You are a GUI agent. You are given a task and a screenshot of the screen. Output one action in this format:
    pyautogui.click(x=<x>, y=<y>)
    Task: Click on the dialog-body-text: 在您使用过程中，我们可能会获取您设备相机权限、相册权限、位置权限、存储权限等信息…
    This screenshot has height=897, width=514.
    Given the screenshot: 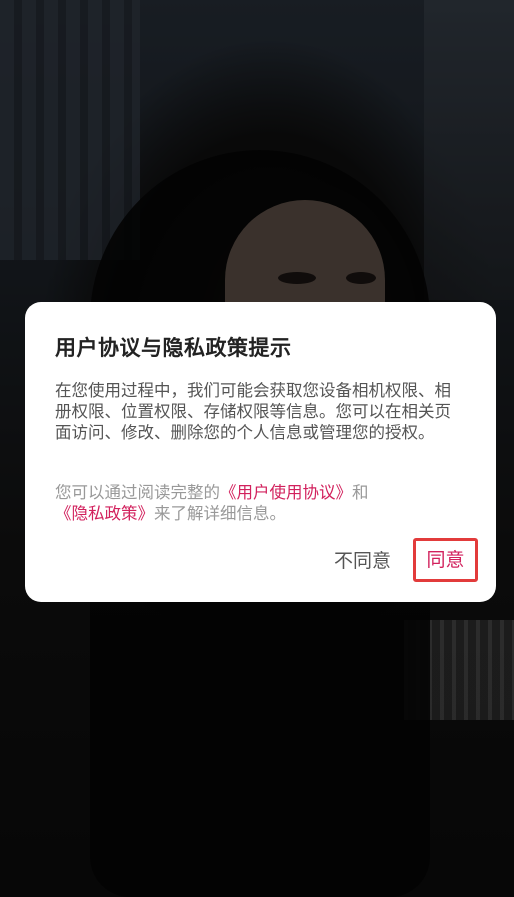 What is the action you would take?
    pyautogui.click(x=253, y=411)
    